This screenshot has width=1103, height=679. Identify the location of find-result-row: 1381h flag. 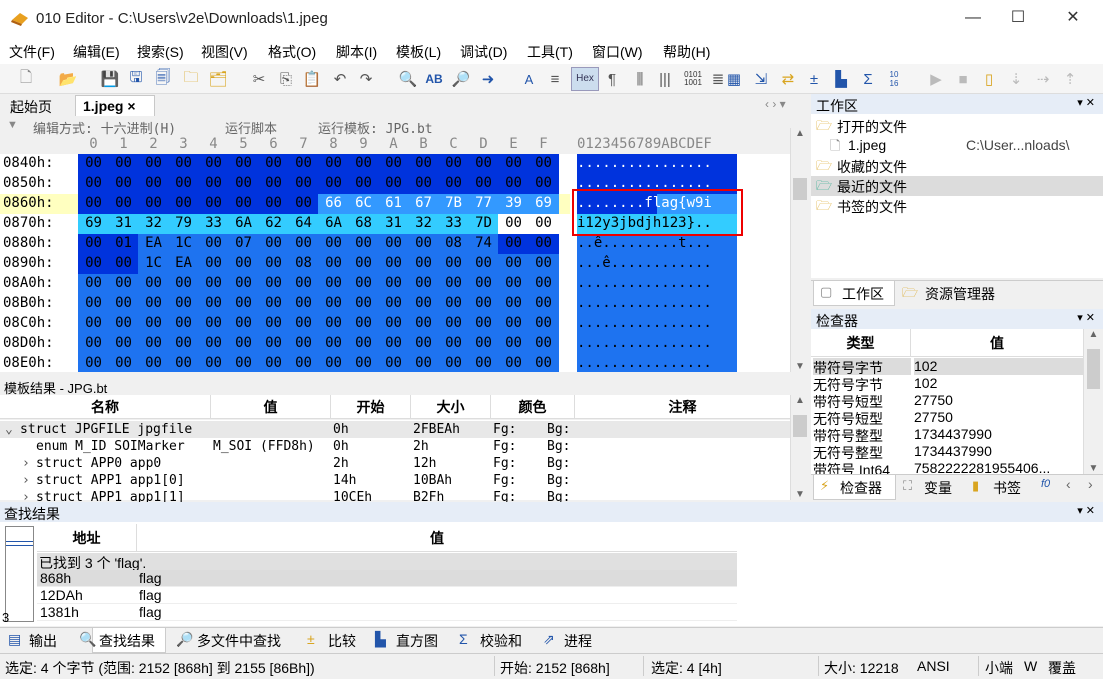
(387, 612).